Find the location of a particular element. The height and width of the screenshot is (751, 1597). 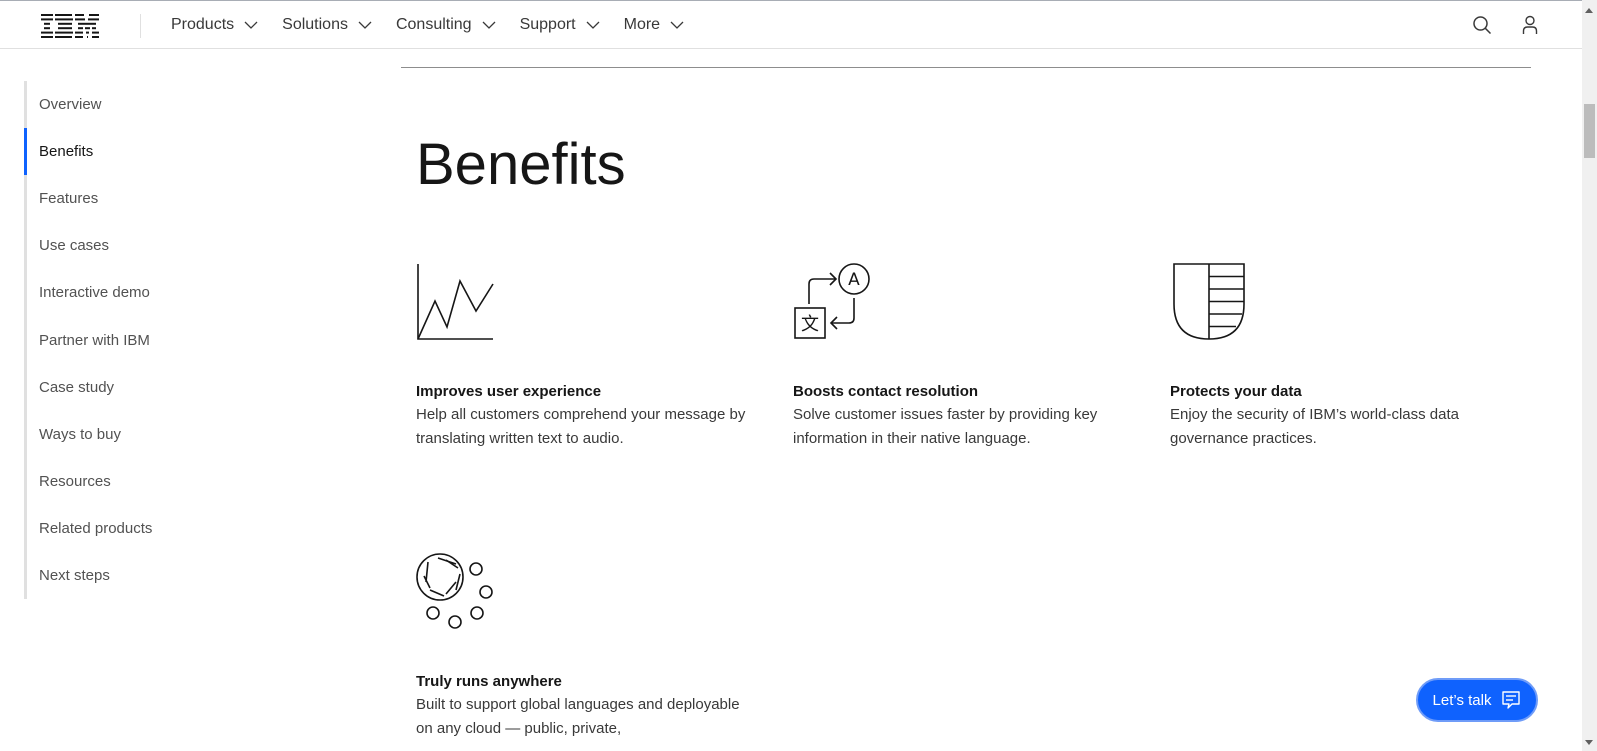

sidebar-item-features: Features is located at coordinates (125, 198).